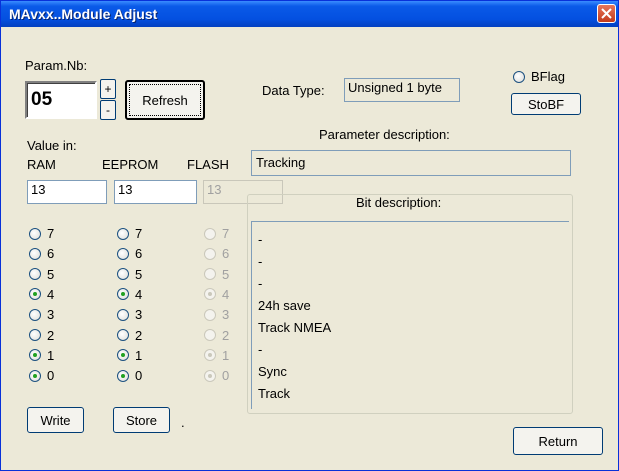 The height and width of the screenshot is (471, 619). What do you see at coordinates (108, 110) in the screenshot?
I see `param-down-button: -` at bounding box center [108, 110].